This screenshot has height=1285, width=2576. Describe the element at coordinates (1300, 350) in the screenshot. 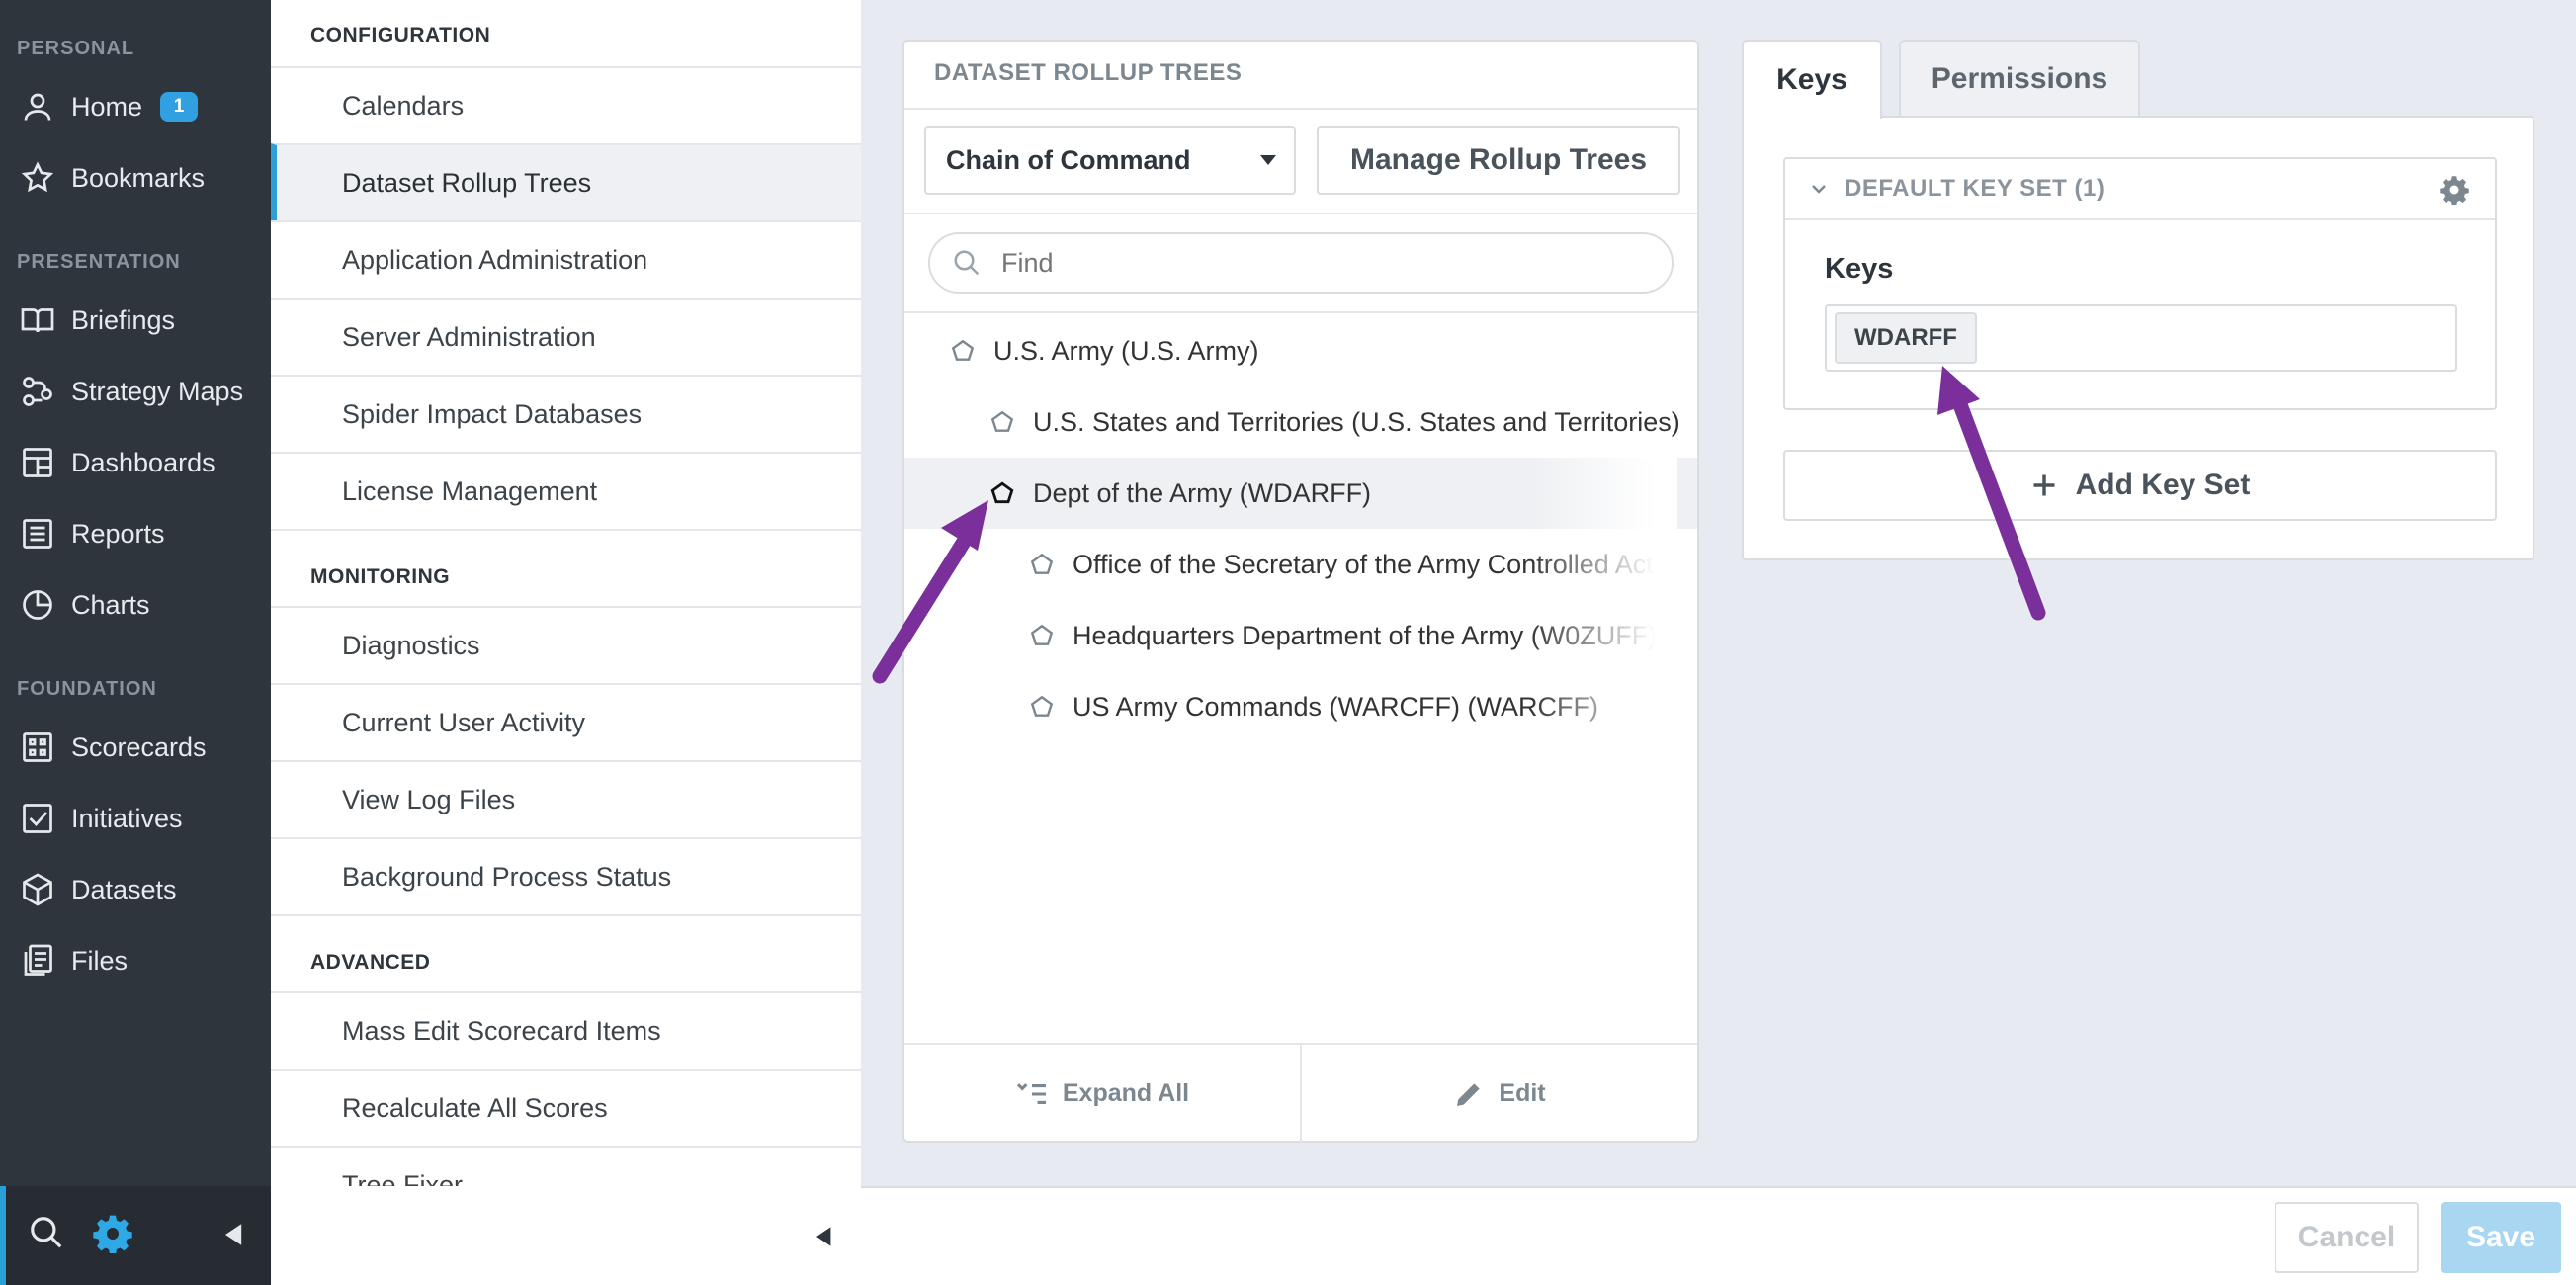

I see `tree-node: U.S. Army (U.S. Army)` at that location.